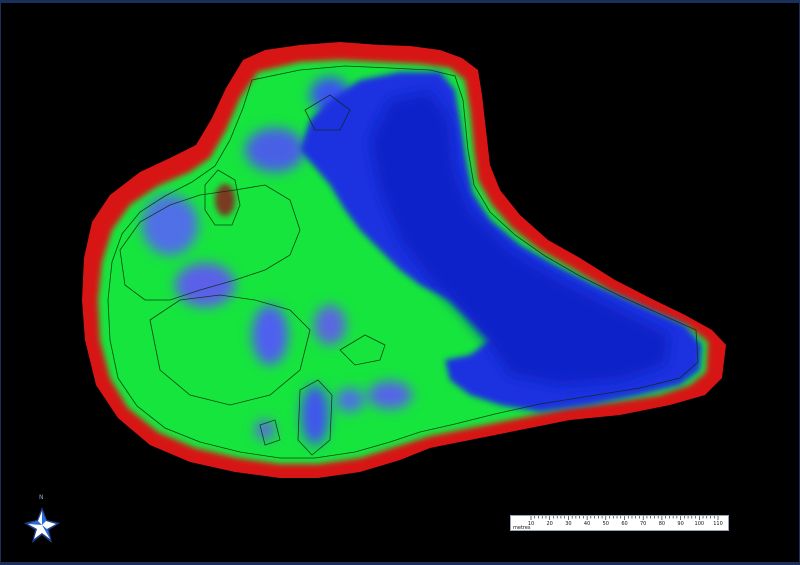 The width and height of the screenshot is (800, 565). What do you see at coordinates (42, 525) in the screenshot?
I see `north-star-icon` at bounding box center [42, 525].